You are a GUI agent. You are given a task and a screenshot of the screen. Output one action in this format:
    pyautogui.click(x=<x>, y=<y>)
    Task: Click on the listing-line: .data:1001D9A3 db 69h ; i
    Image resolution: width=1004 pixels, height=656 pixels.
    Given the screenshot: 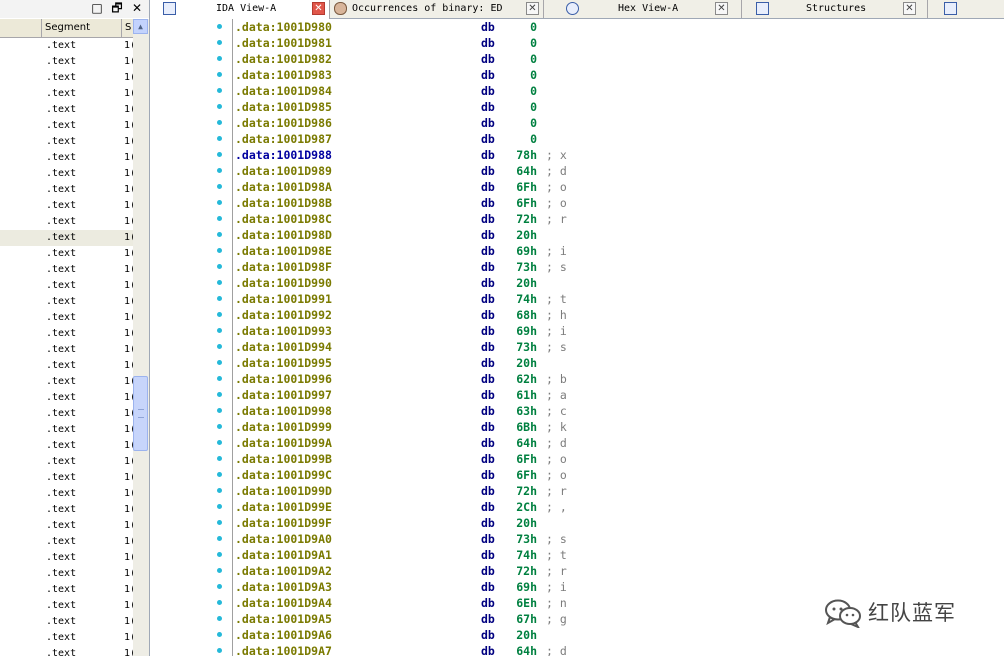 What is the action you would take?
    pyautogui.click(x=577, y=587)
    